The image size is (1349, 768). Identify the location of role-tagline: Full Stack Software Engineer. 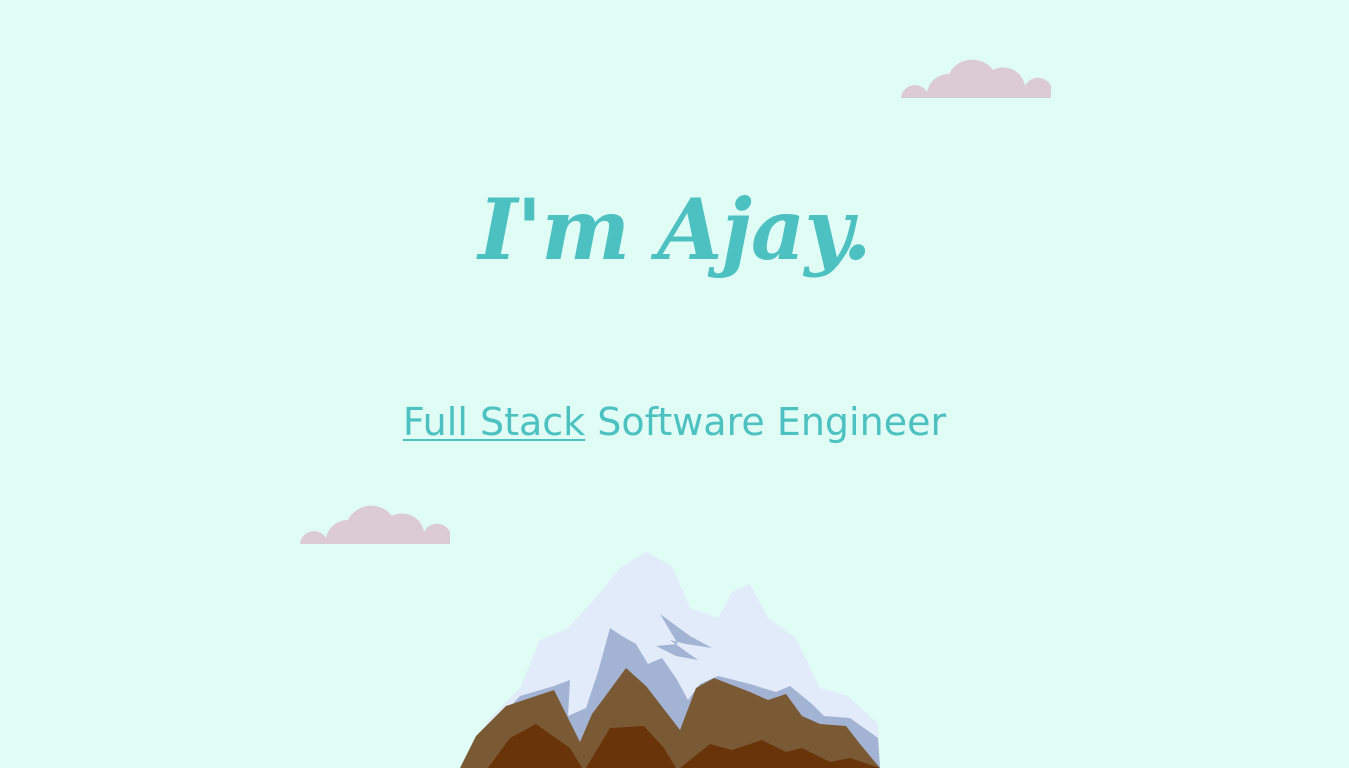
(674, 422).